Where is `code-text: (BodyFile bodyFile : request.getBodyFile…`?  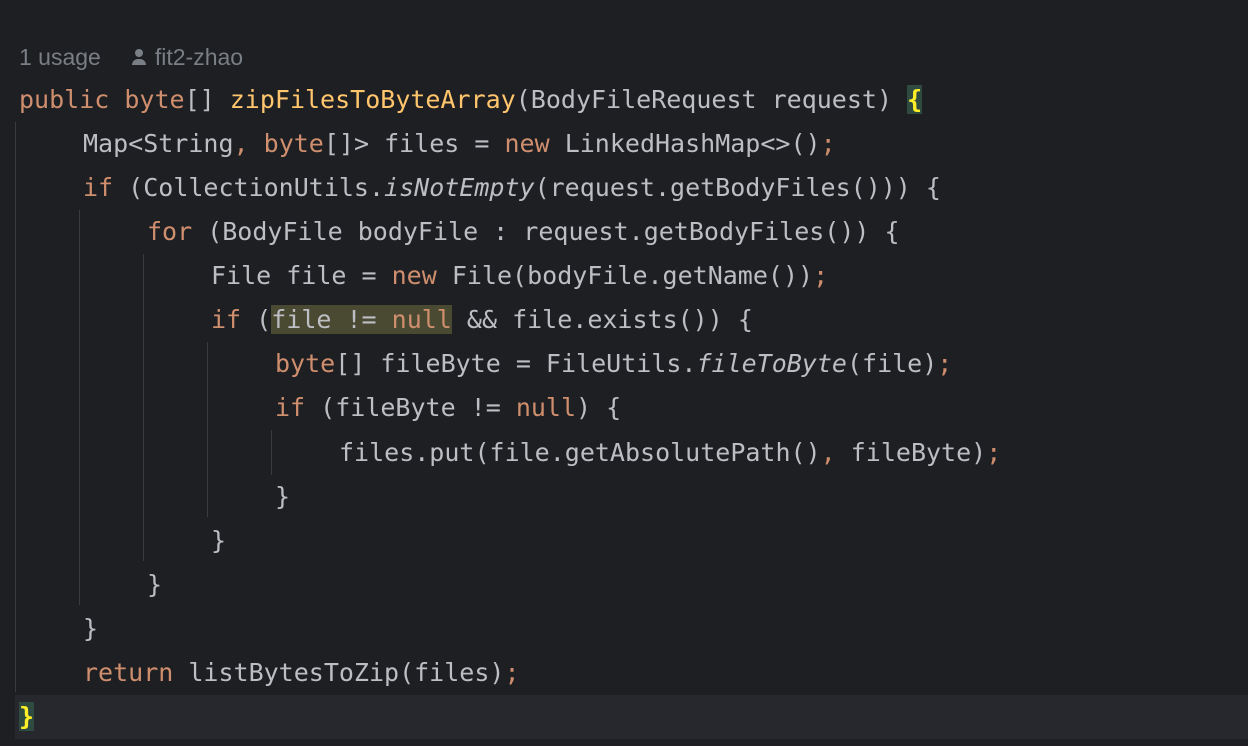 code-text: (BodyFile bodyFile : request.getBodyFile… is located at coordinates (546, 231).